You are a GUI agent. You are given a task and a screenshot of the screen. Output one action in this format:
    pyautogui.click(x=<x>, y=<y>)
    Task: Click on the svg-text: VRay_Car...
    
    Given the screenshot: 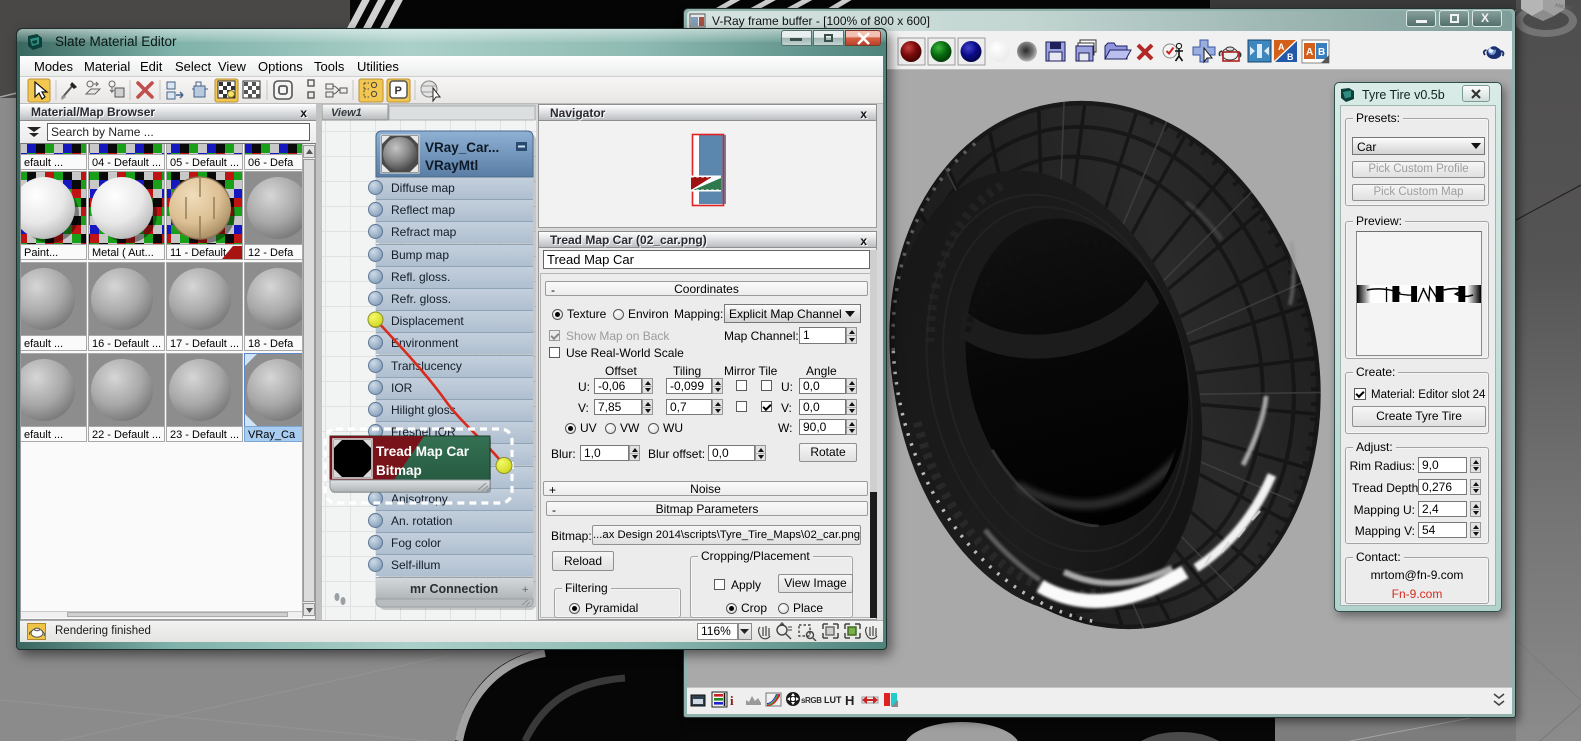 What is the action you would take?
    pyautogui.click(x=462, y=147)
    